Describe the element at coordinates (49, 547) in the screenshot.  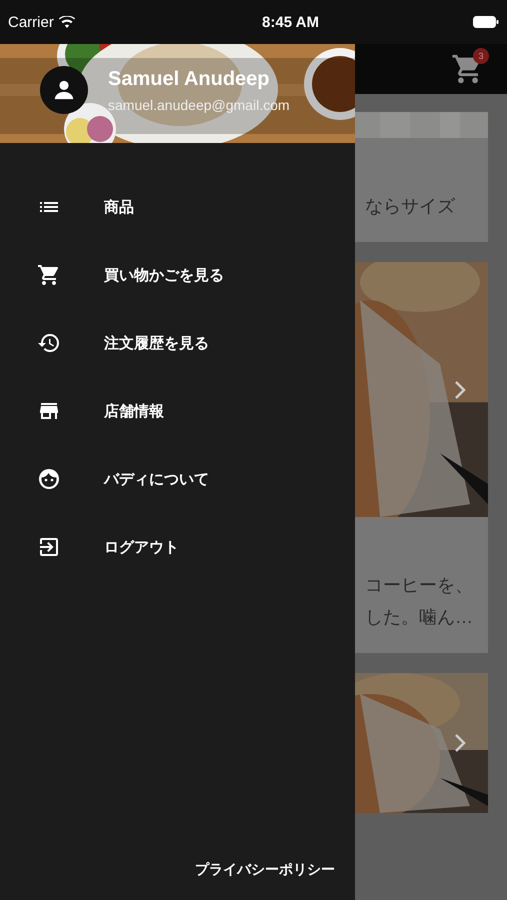
I see `logout-icon` at that location.